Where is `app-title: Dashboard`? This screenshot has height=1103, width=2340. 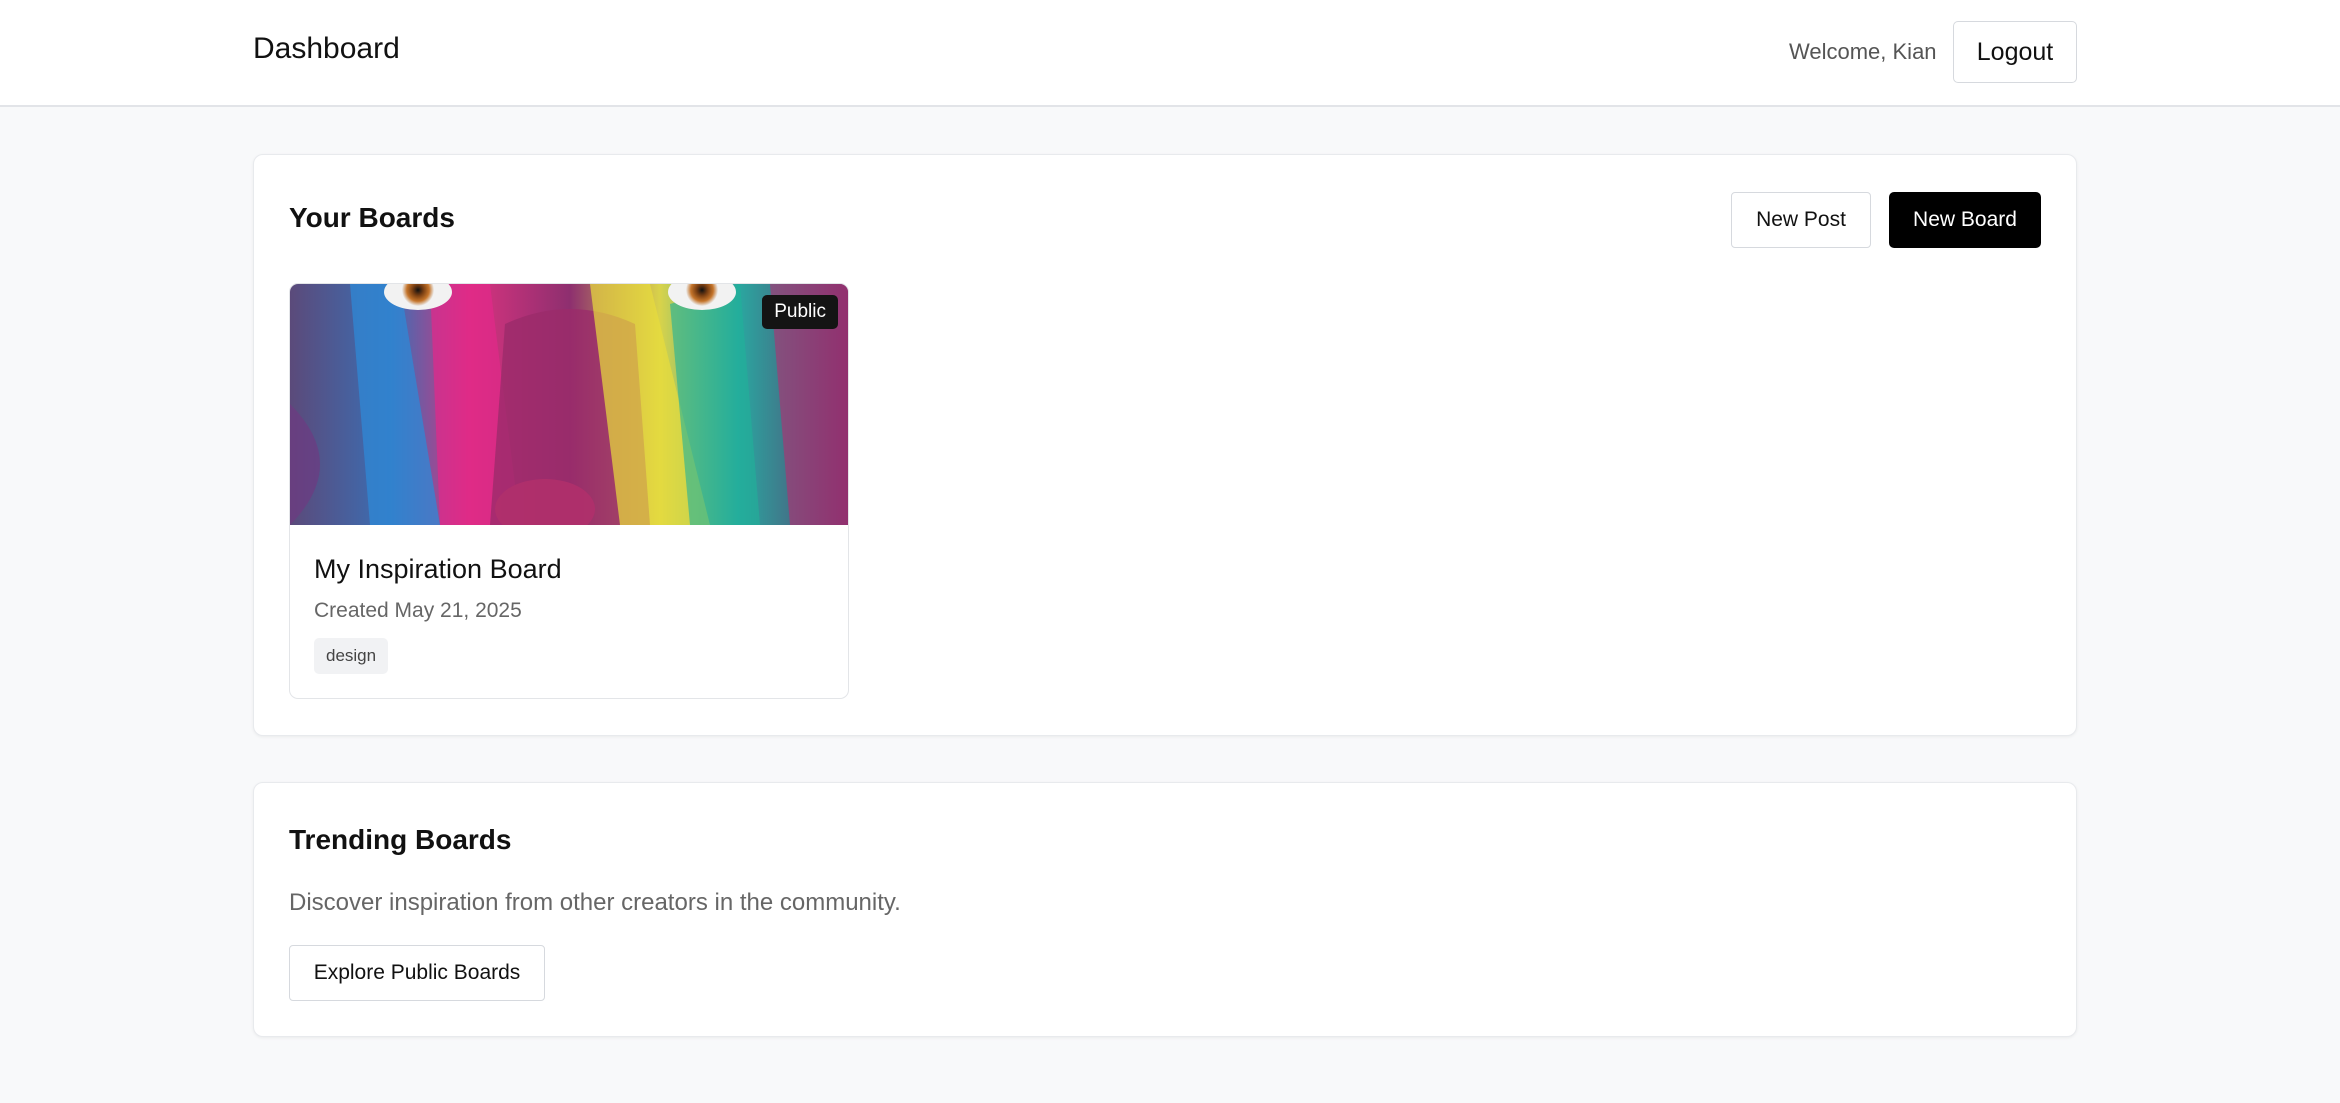 app-title: Dashboard is located at coordinates (326, 48).